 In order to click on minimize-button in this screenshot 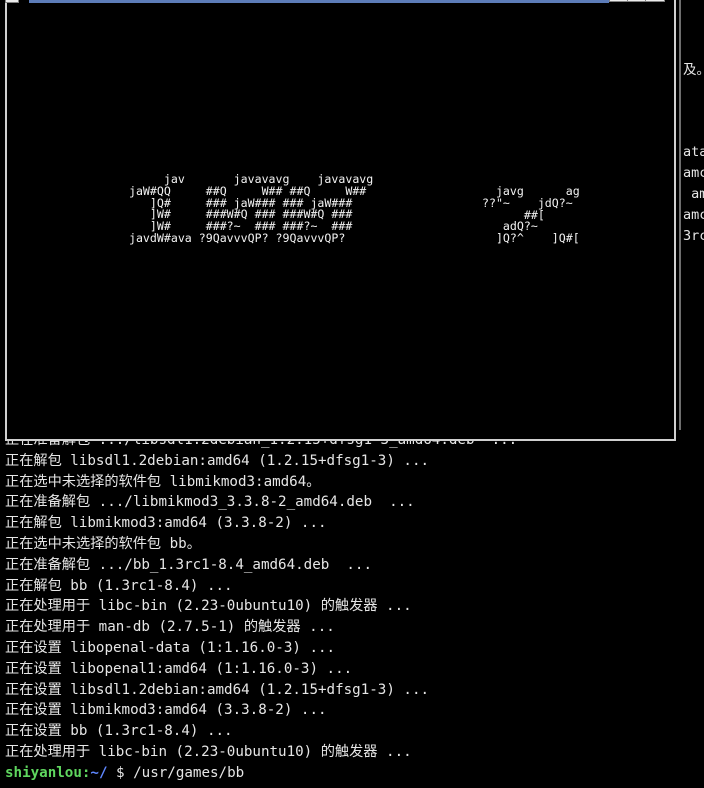, I will do `click(619, 1)`.